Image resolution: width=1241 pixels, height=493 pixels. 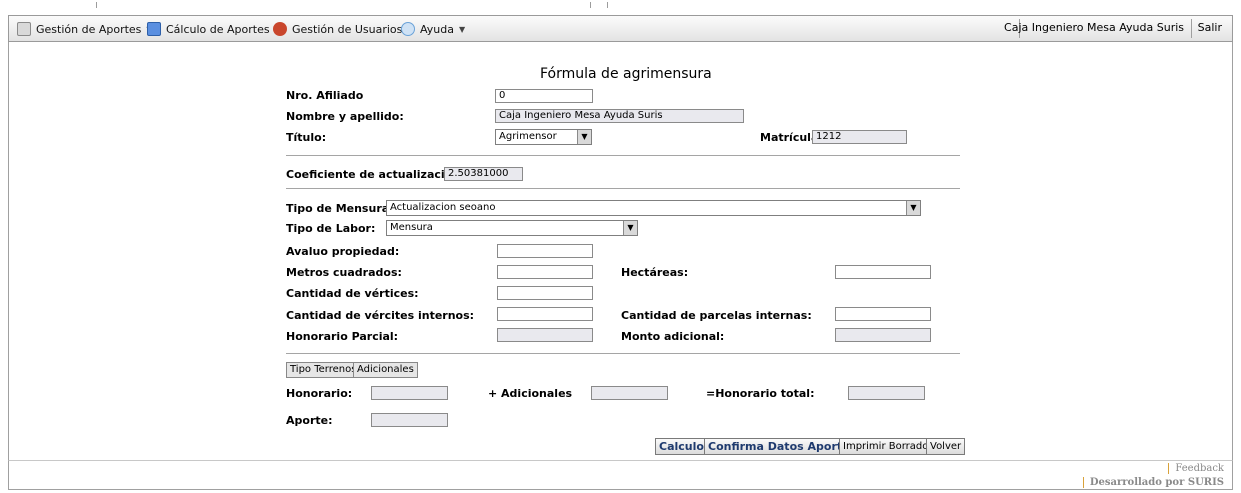 I want to click on menu-label: Gestión de Usuarios, so click(x=347, y=29).